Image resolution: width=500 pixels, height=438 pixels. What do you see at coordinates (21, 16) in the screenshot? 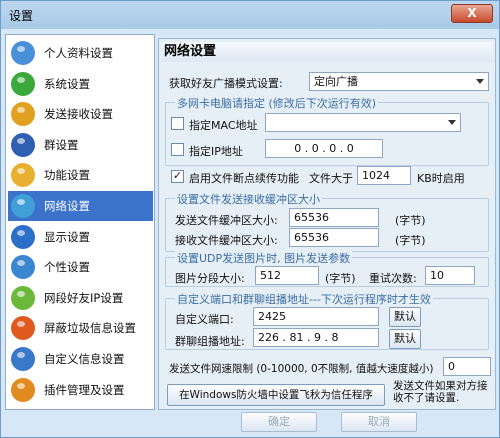
I see `window-title: 设置` at bounding box center [21, 16].